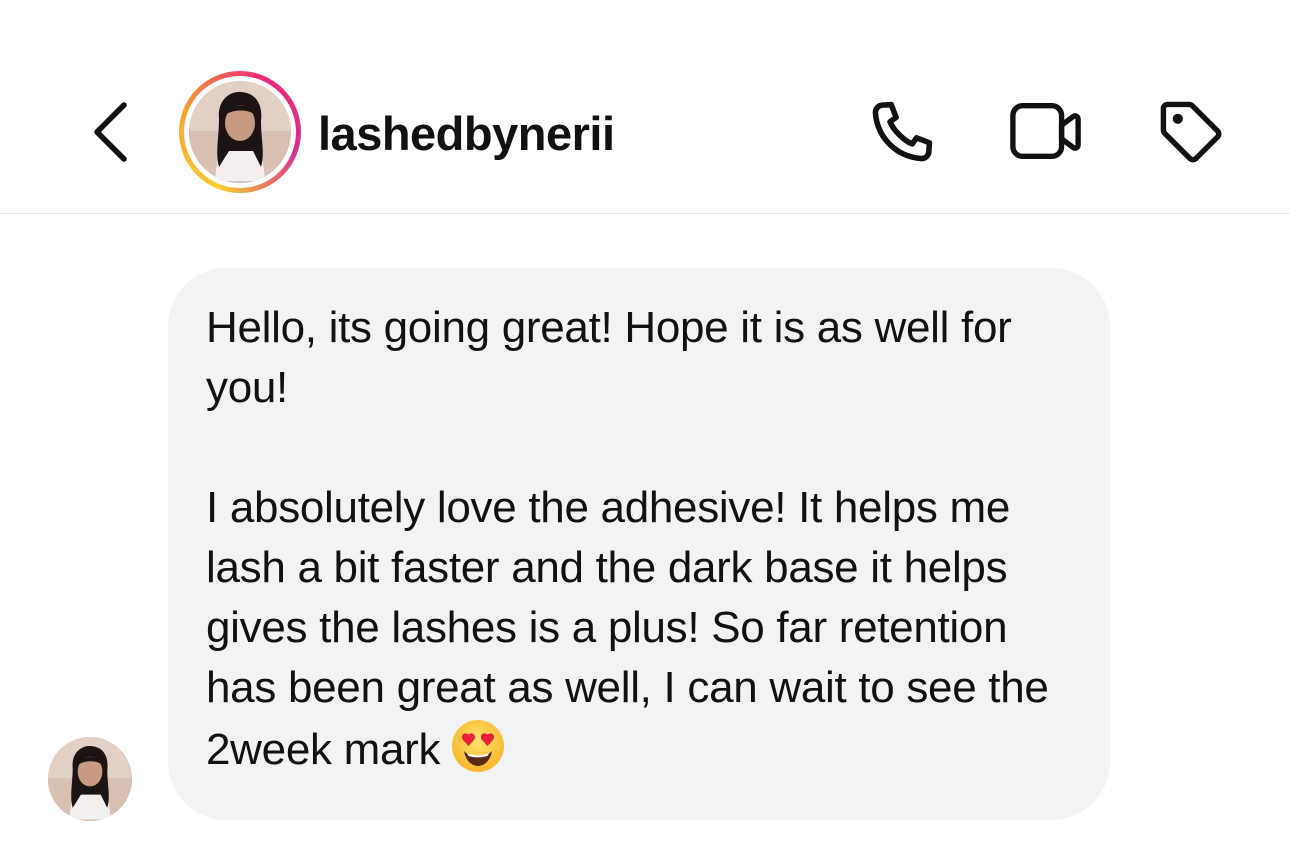  What do you see at coordinates (478, 754) in the screenshot?
I see `heart-eyes-emoji-icon` at bounding box center [478, 754].